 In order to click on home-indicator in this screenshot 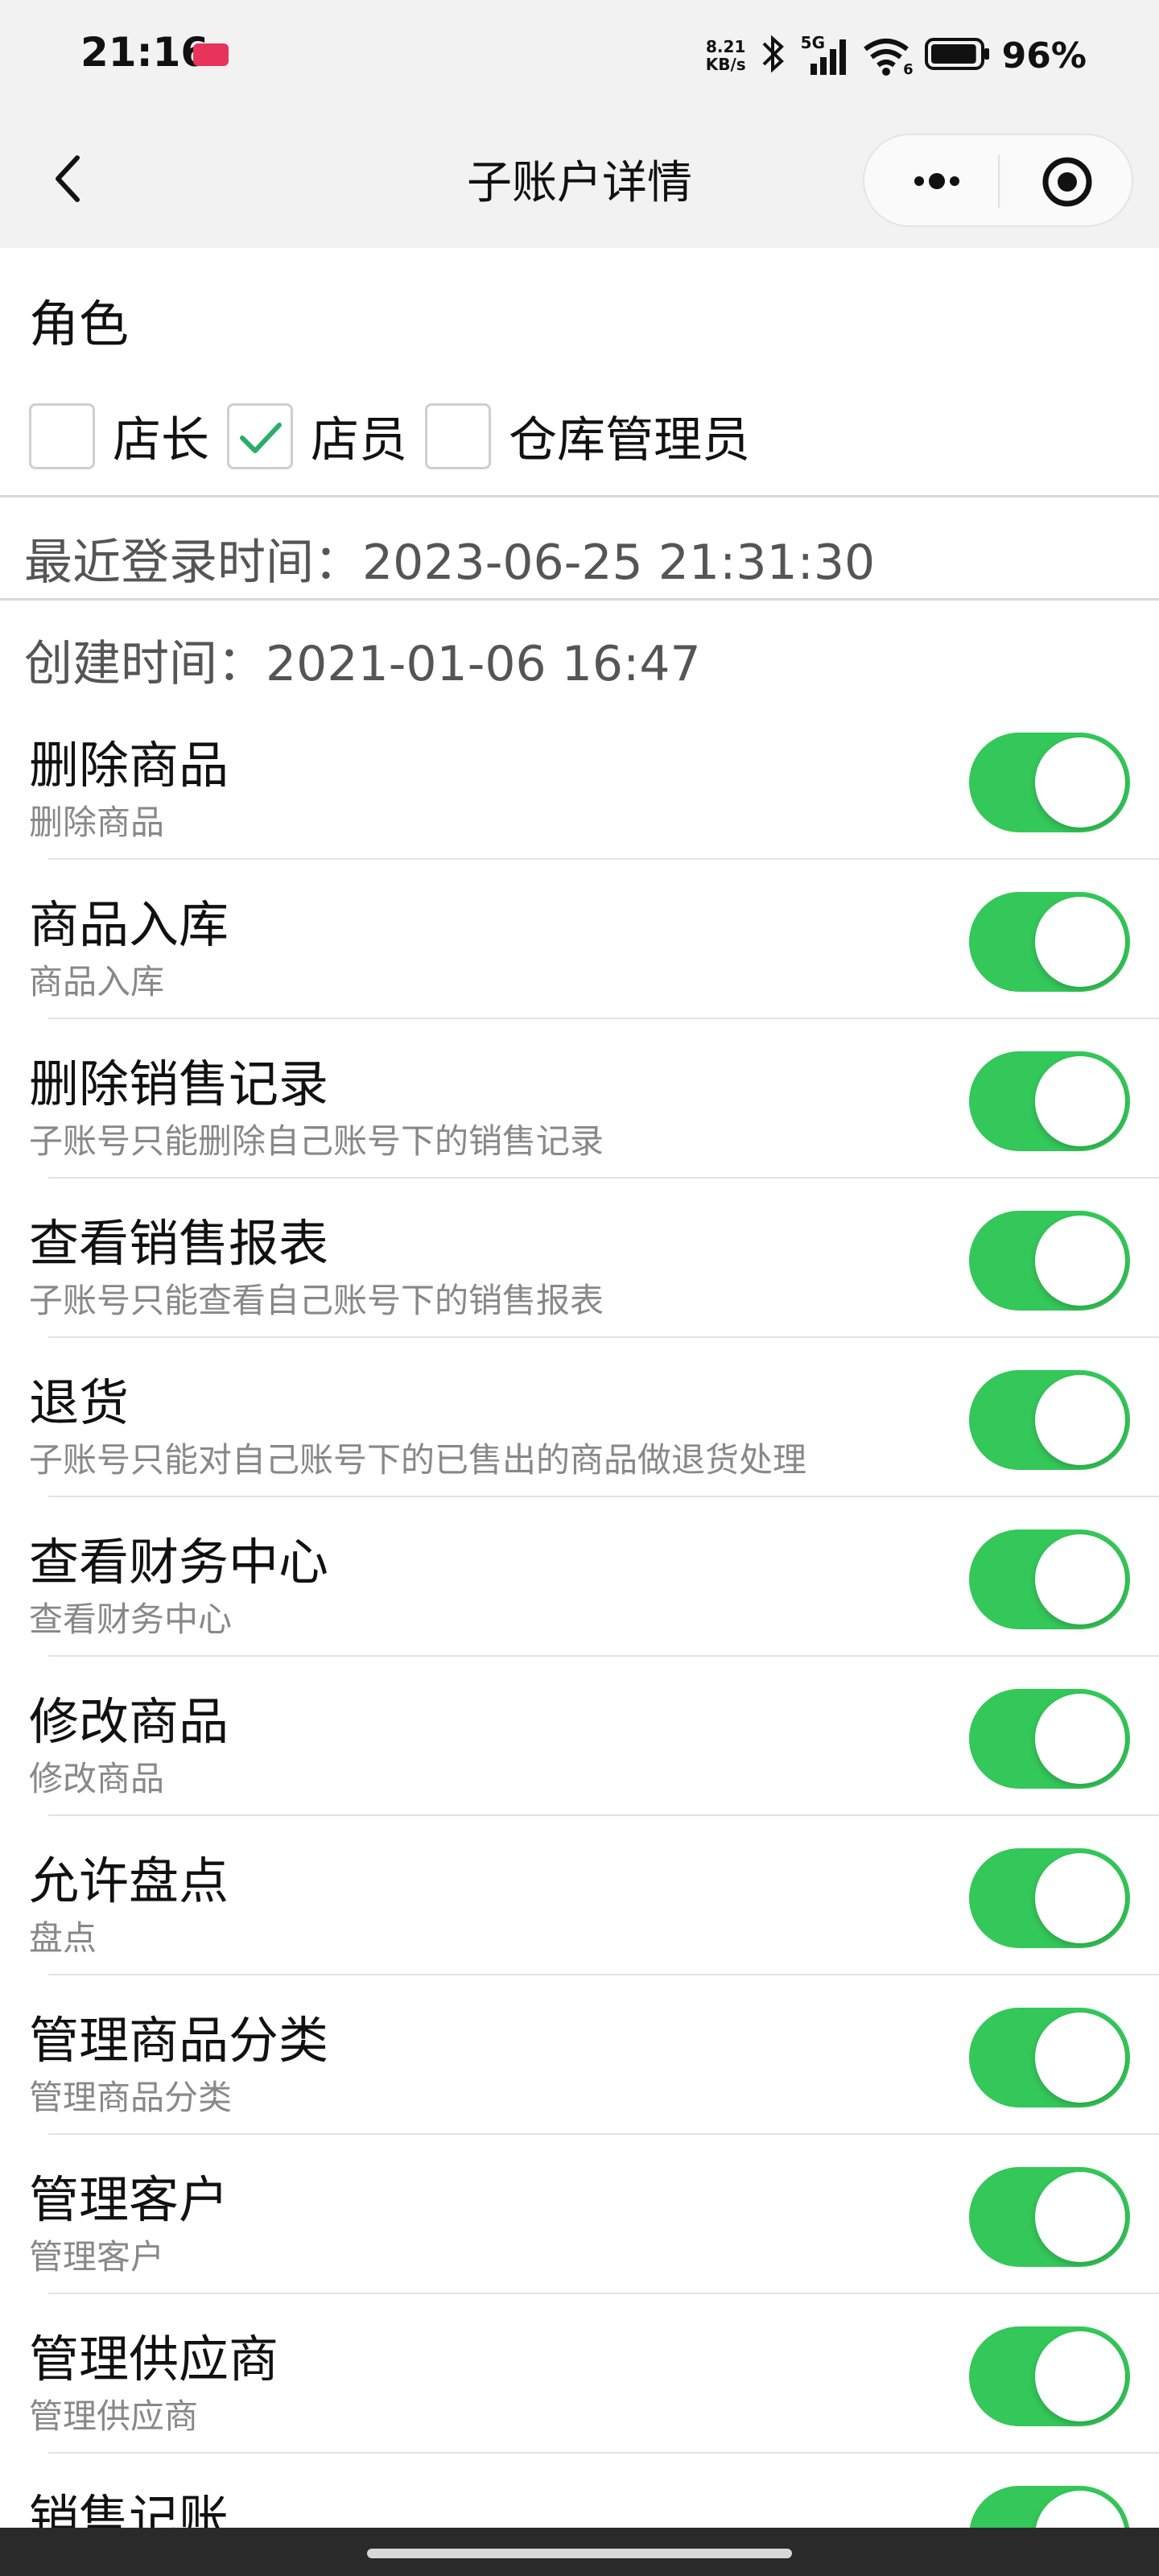, I will do `click(579, 2553)`.